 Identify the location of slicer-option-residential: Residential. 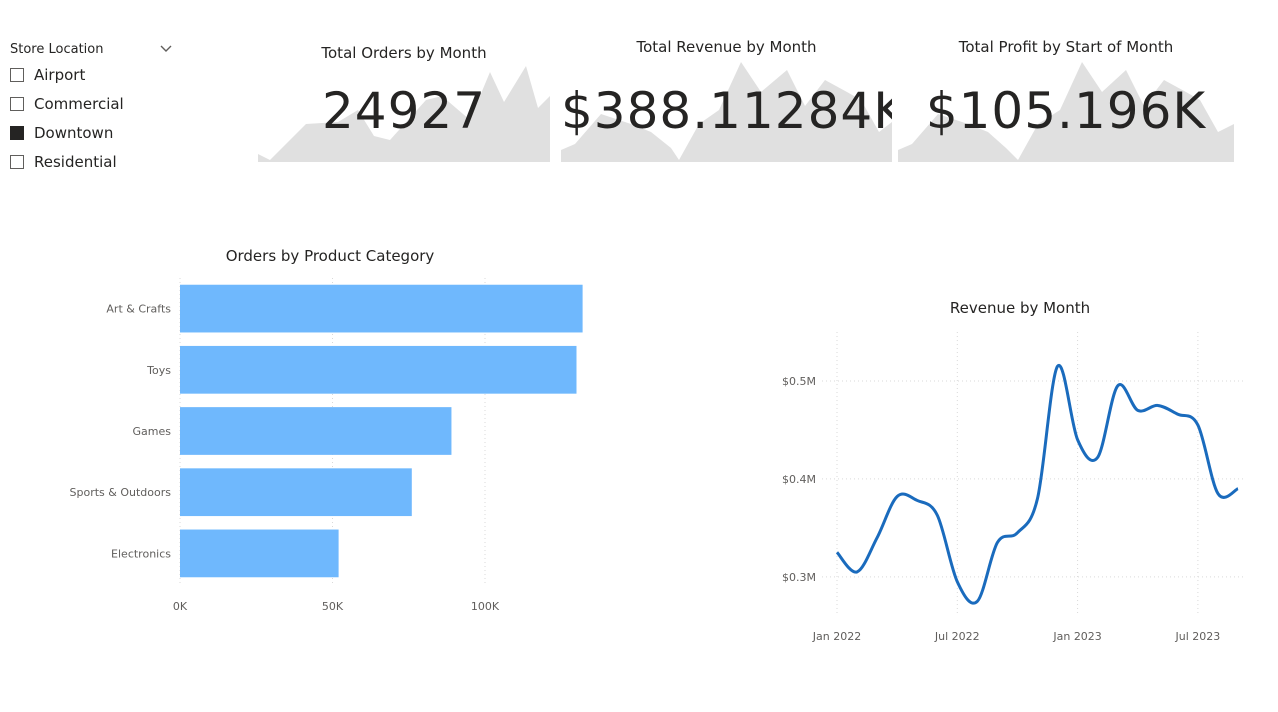
(92, 161).